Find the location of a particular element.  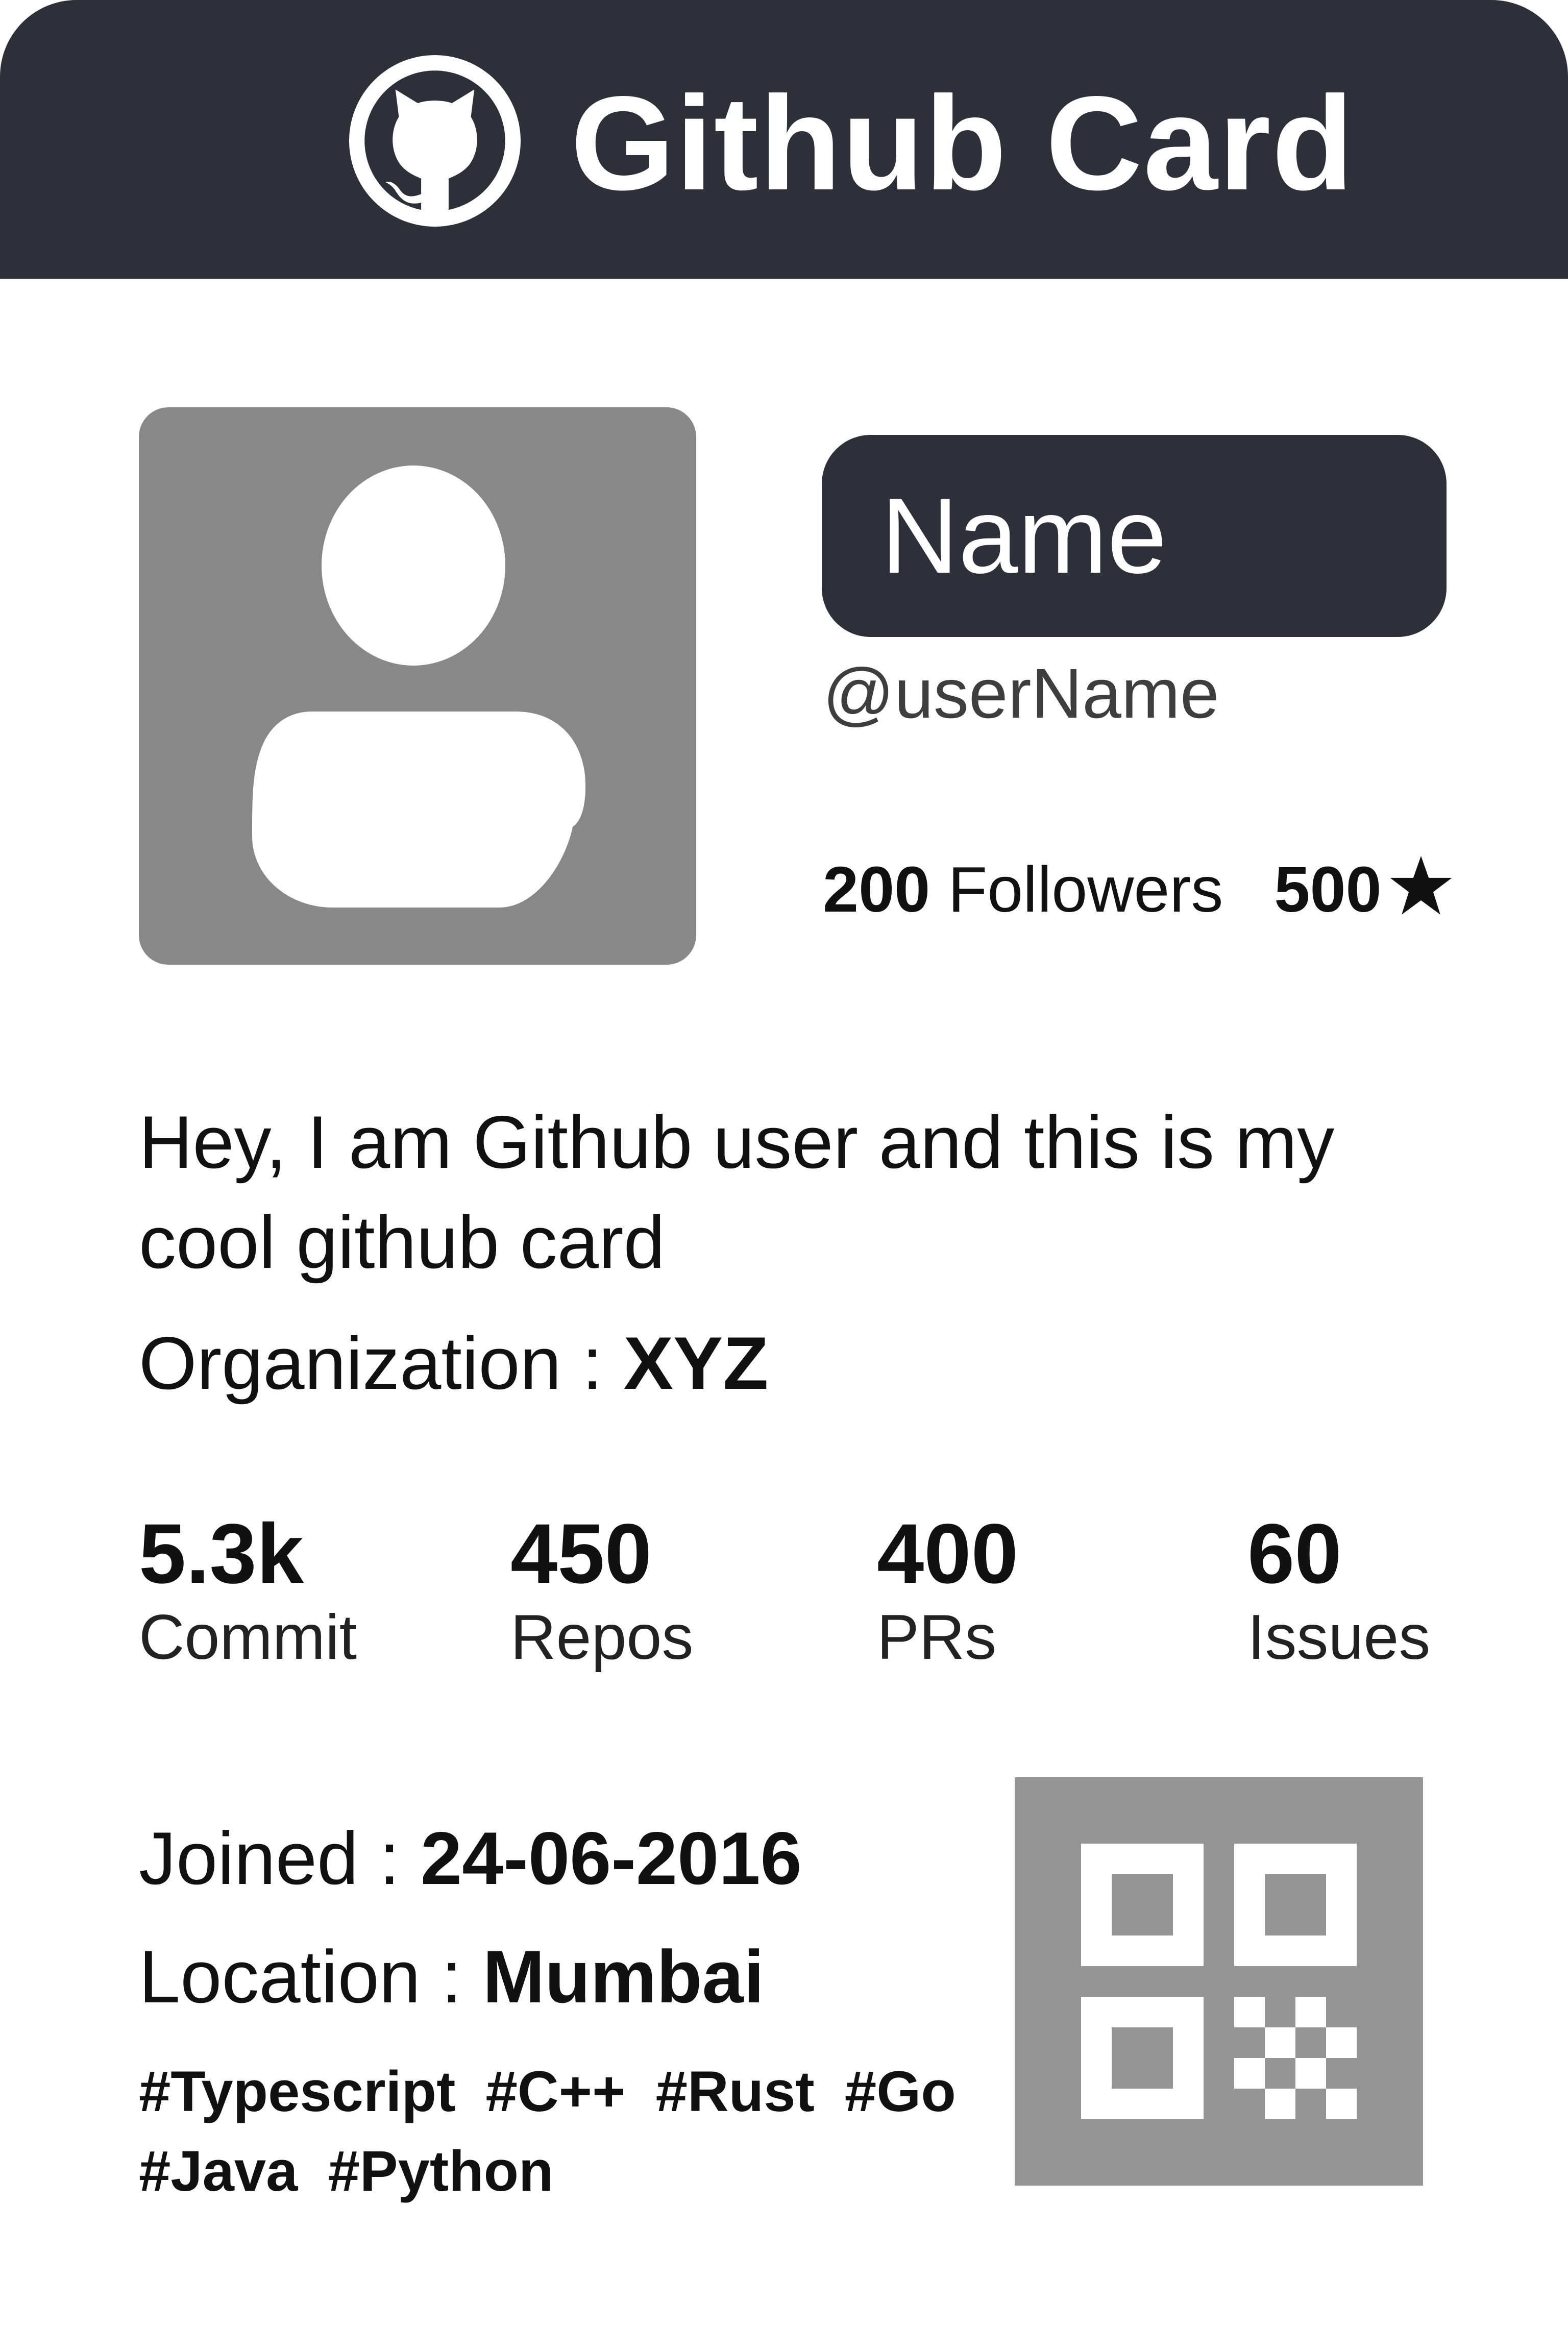

stat-value: 400 is located at coordinates (947, 1554).